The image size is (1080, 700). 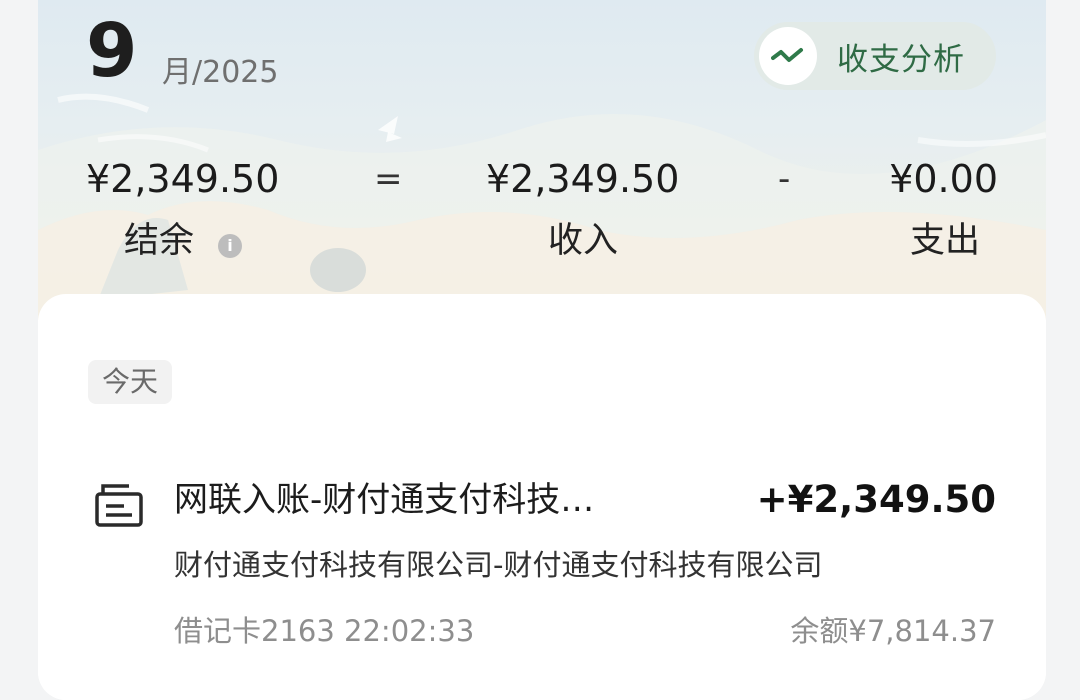 I want to click on income-expense-analysis-button: 收支分析, so click(x=875, y=56).